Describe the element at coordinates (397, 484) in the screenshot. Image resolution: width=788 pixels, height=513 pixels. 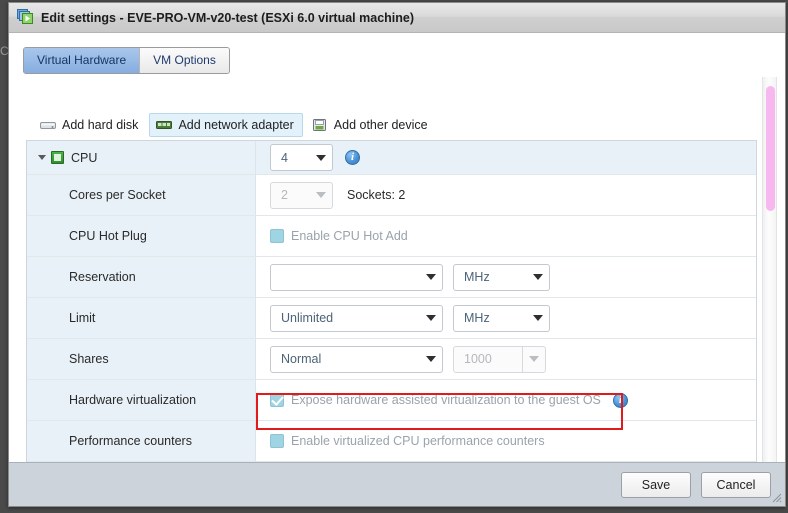
I see `dialog-footer: Save Cancel` at that location.